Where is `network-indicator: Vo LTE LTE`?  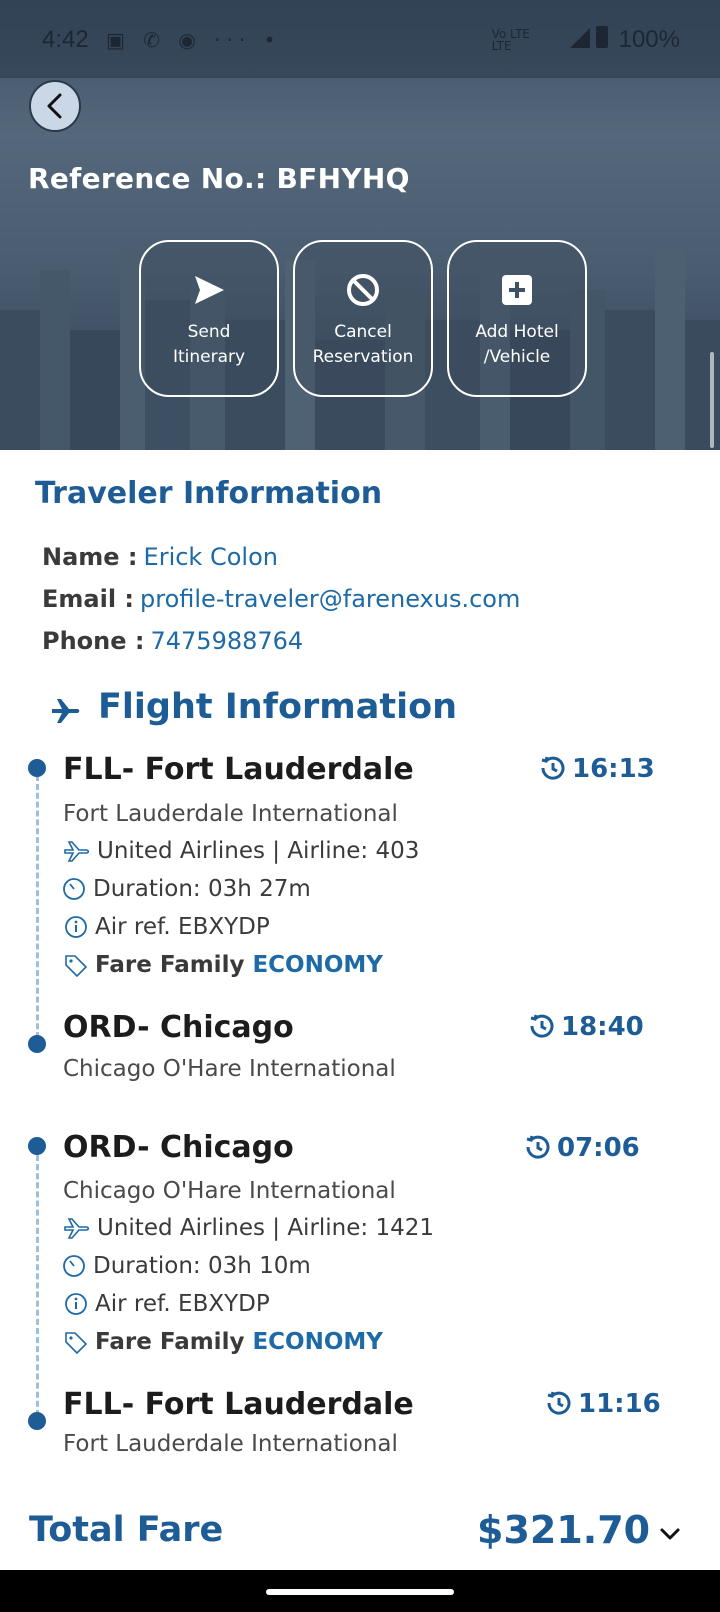 network-indicator: Vo LTE LTE is located at coordinates (510, 40).